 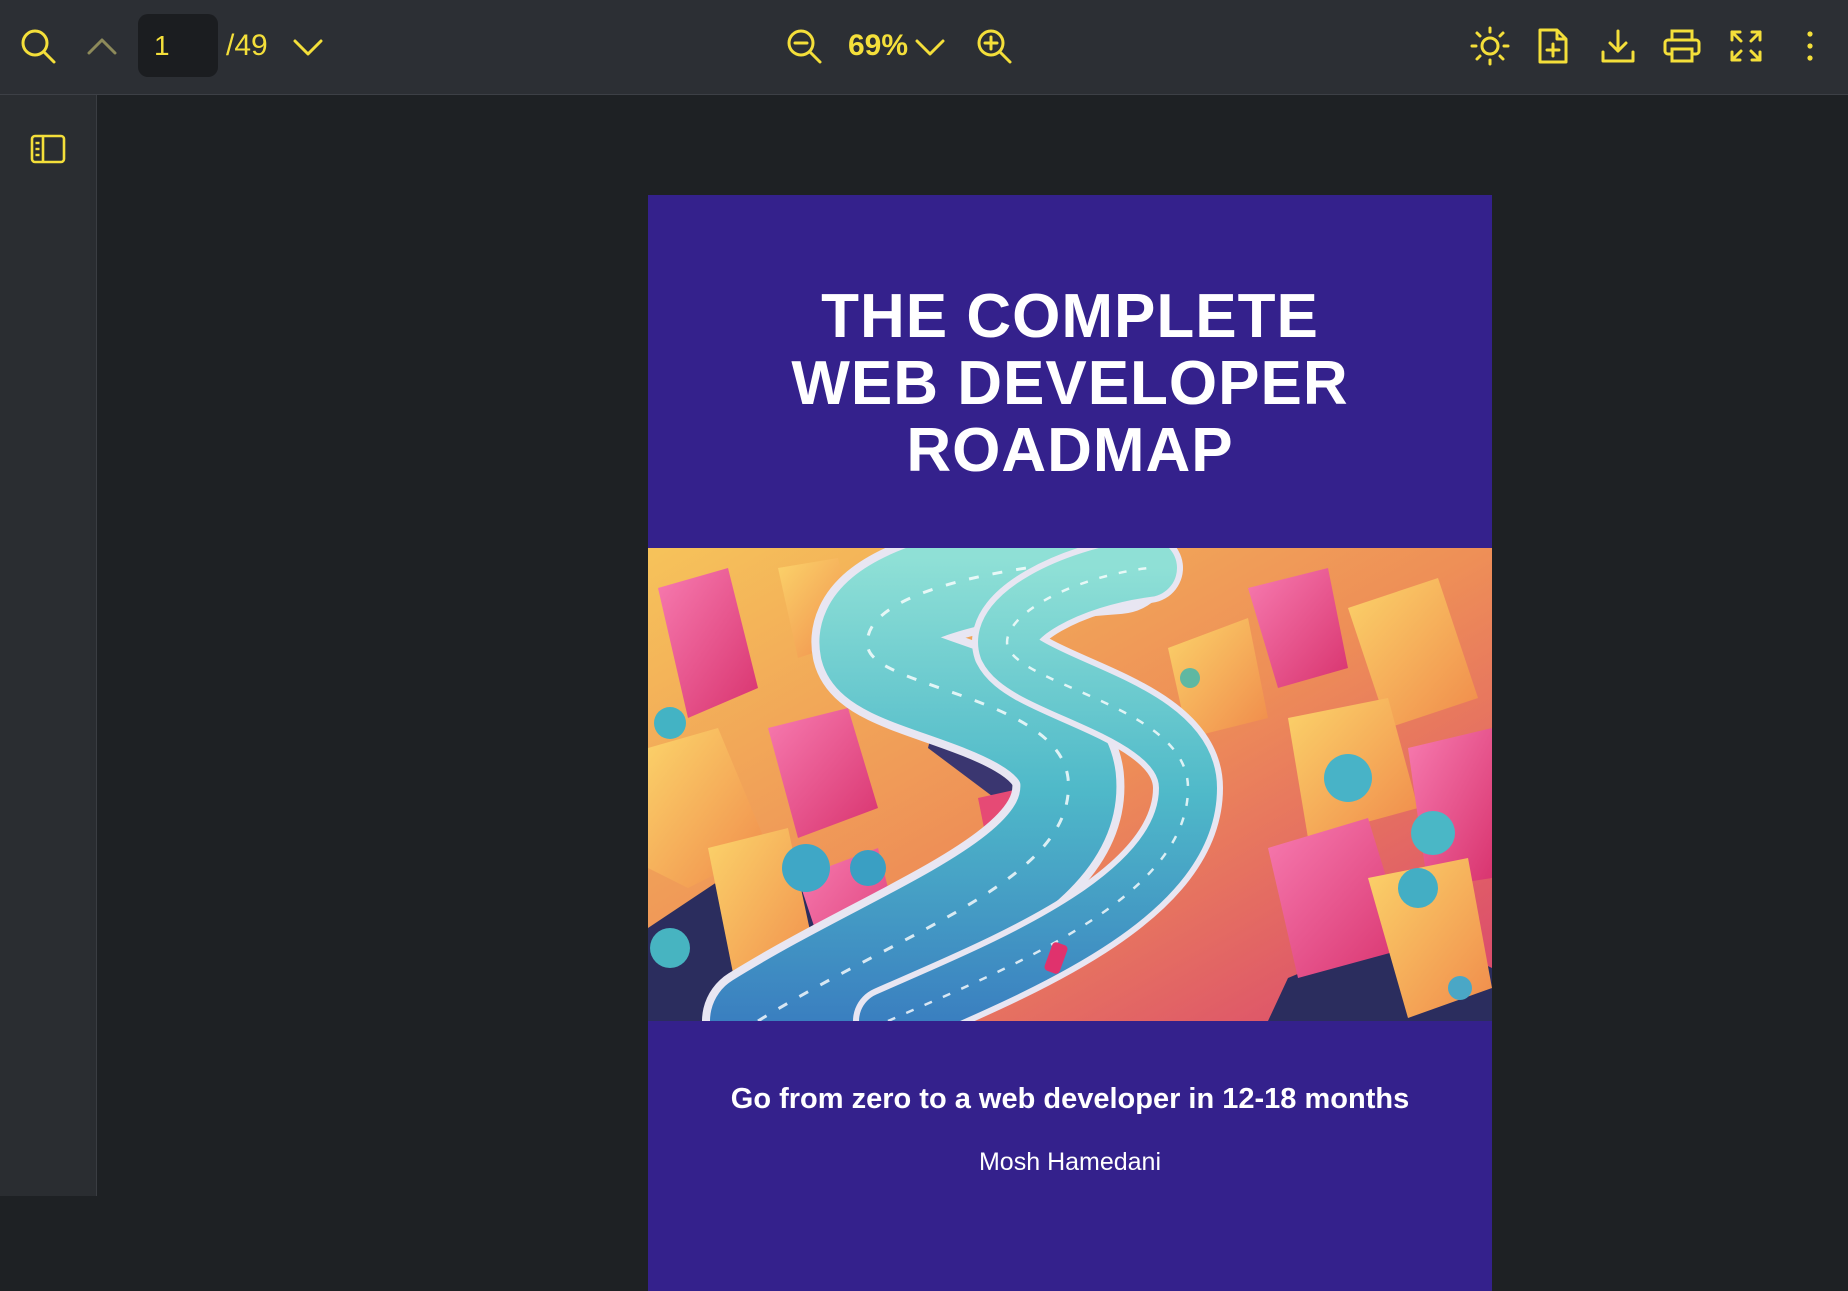 I want to click on sidebar-panel-icon, so click(x=48, y=149).